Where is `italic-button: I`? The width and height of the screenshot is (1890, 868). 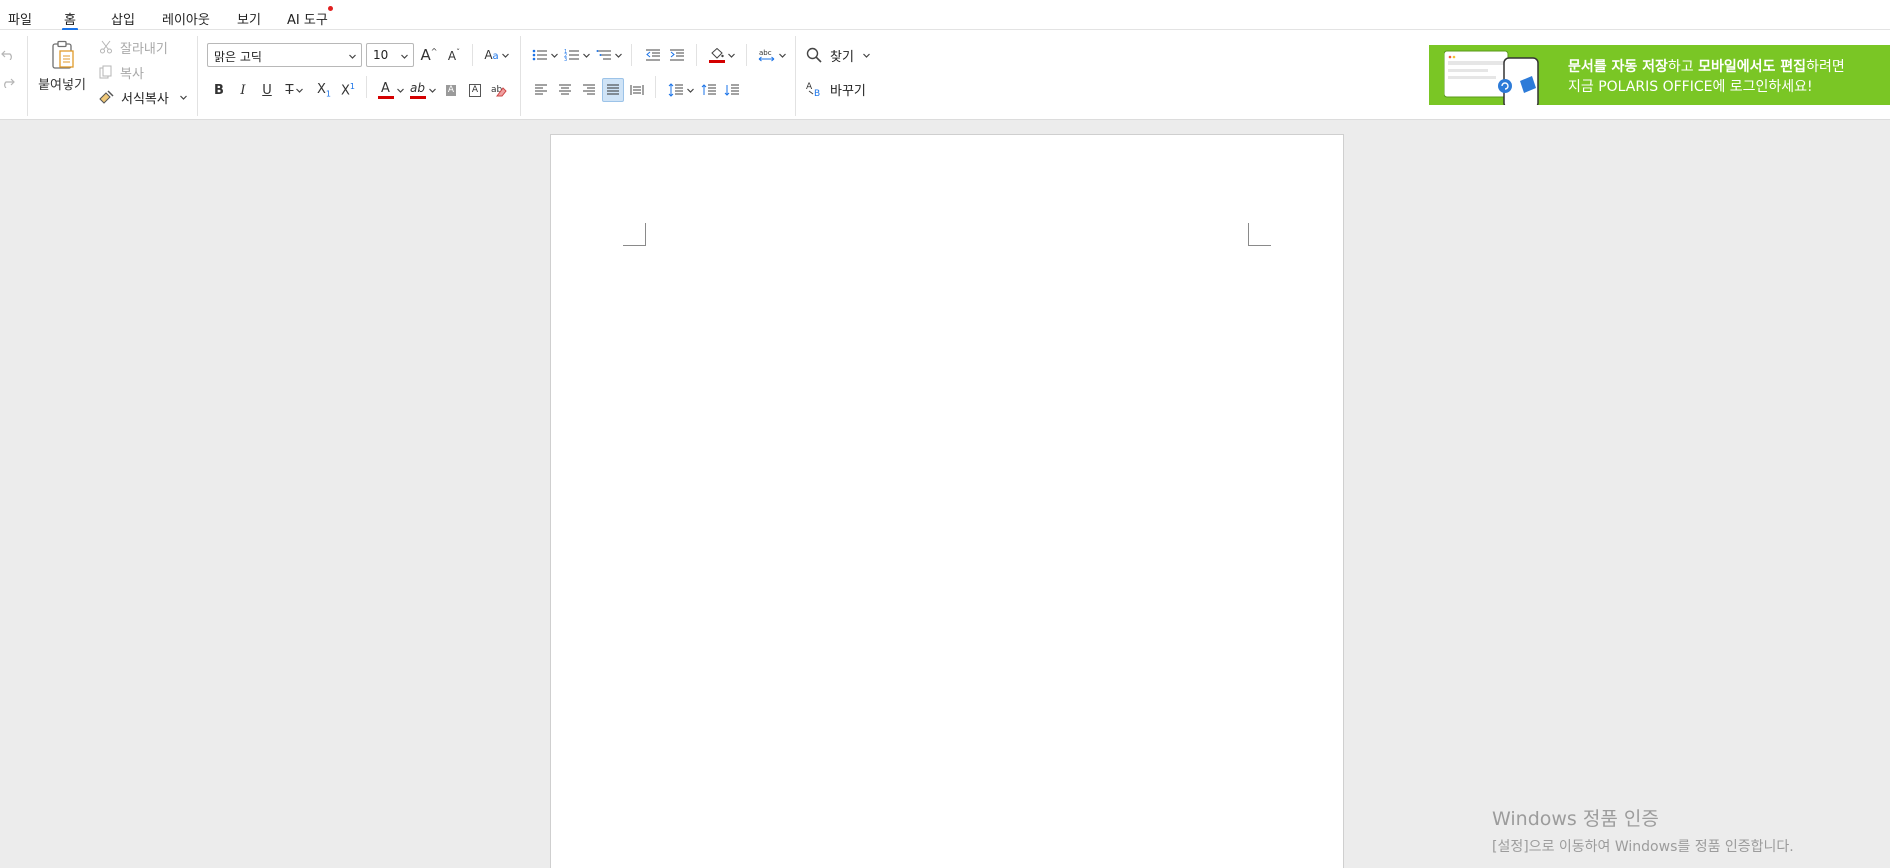
italic-button: I is located at coordinates (243, 90).